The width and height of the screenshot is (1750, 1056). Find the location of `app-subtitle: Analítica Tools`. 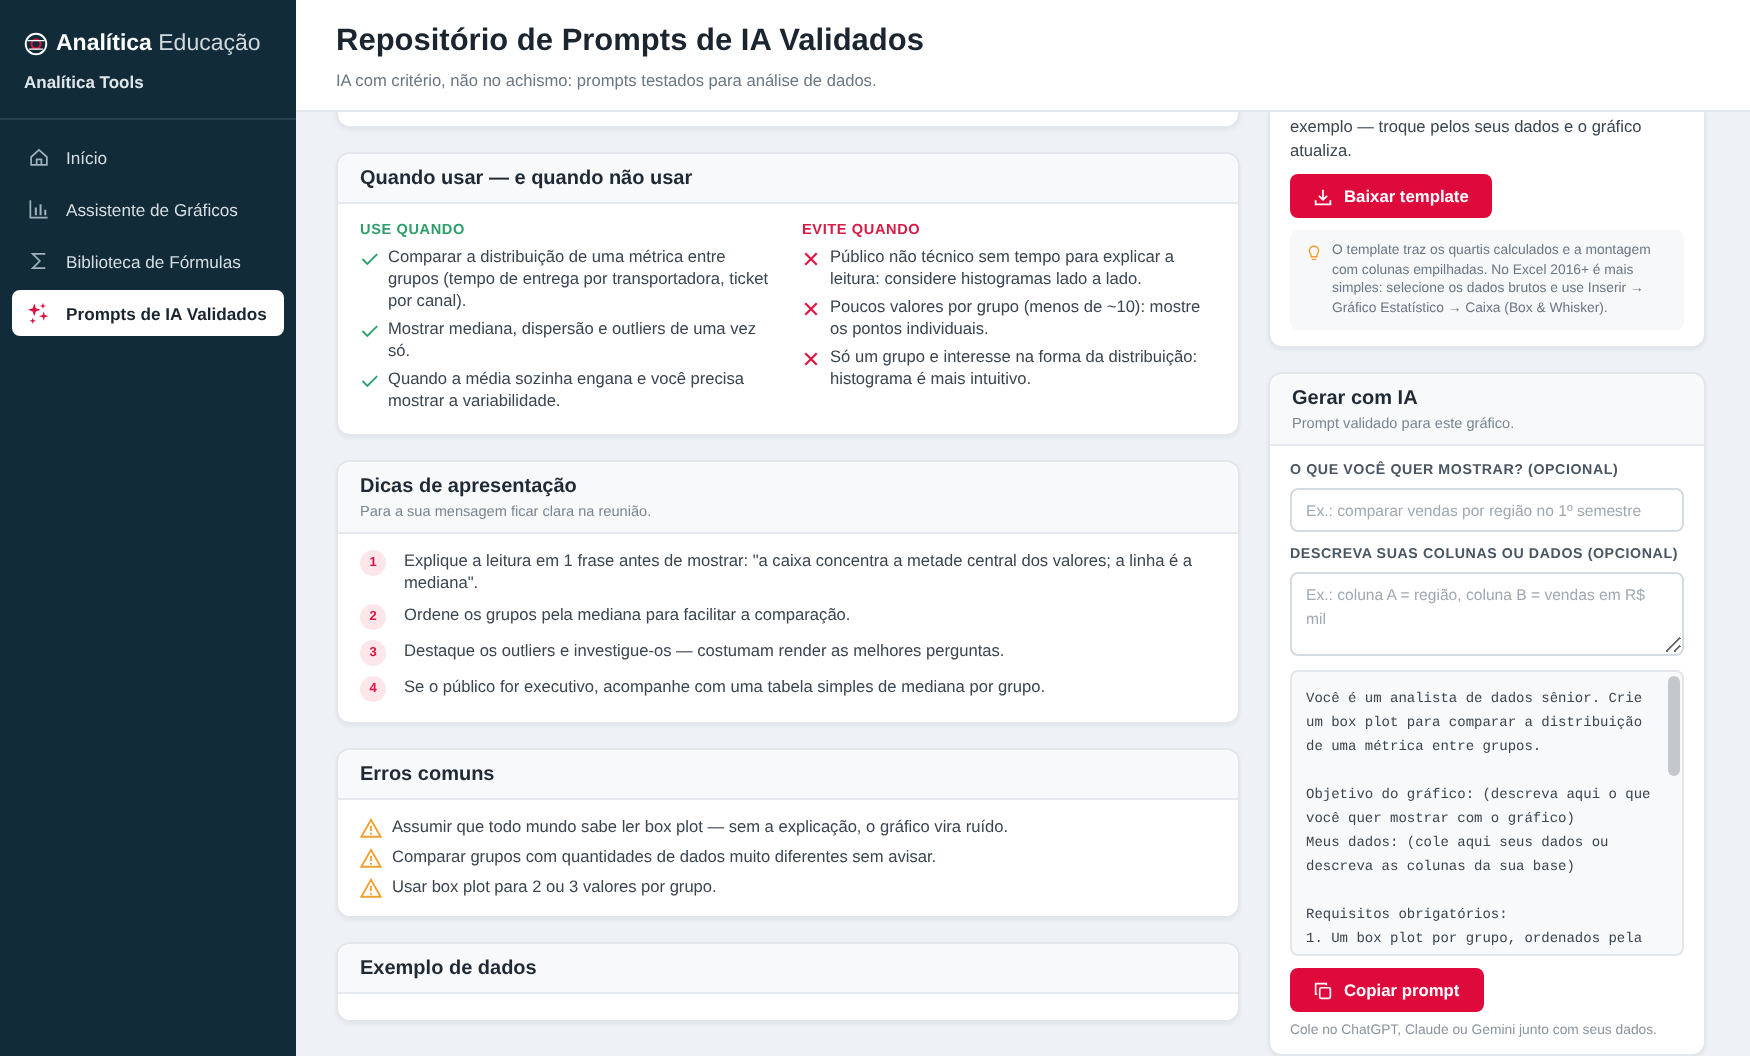

app-subtitle: Analítica Tools is located at coordinates (84, 82).